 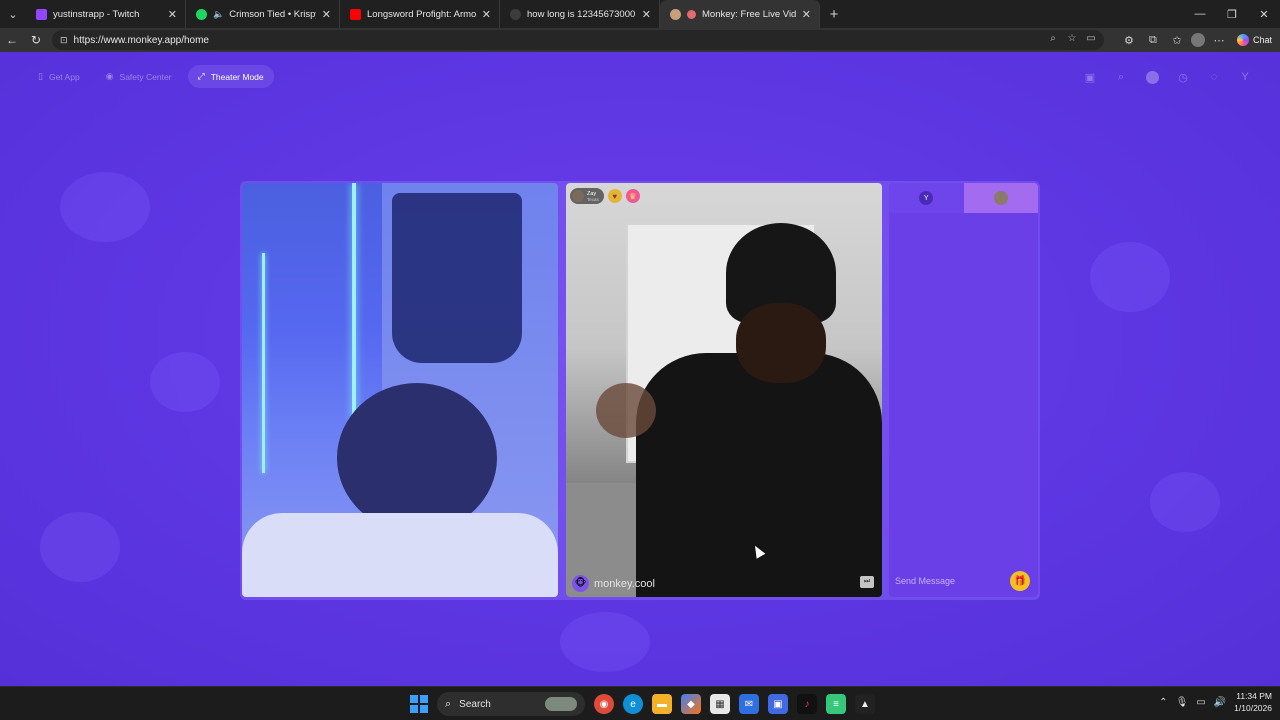 I want to click on site-info-icon: ⊡, so click(x=64, y=40).